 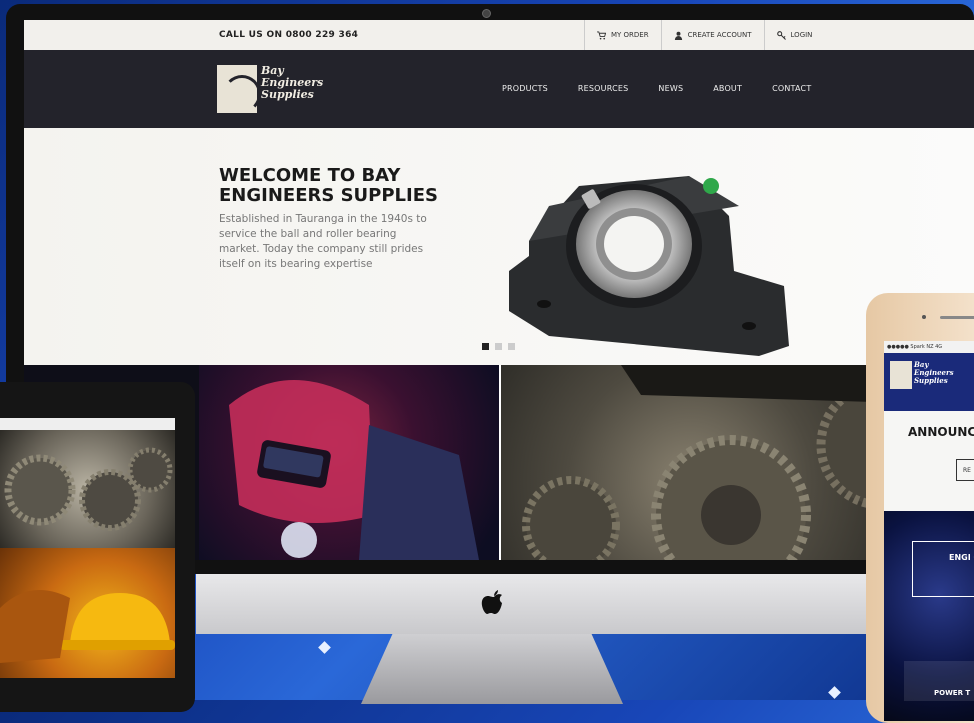 I want to click on phone-status-bar: ●●●●● Spark NZ 4G, so click(x=929, y=347).